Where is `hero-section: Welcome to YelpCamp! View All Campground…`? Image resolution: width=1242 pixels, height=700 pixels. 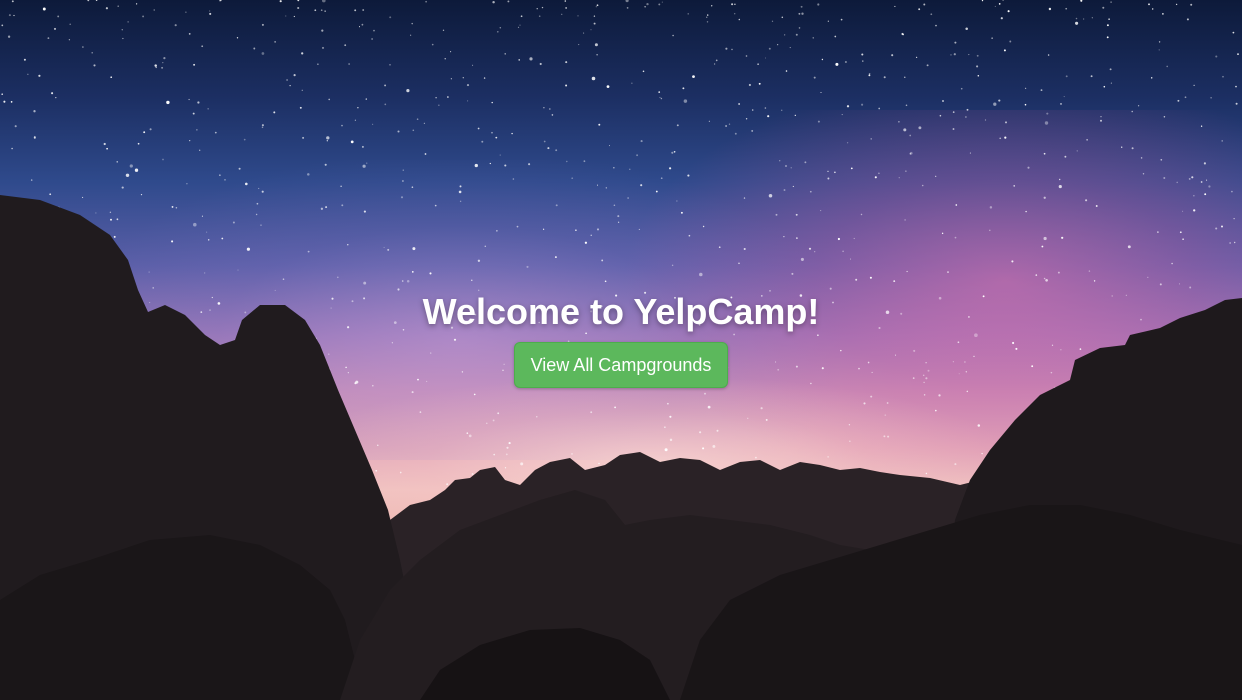 hero-section: Welcome to YelpCamp! View All Campground… is located at coordinates (621, 339).